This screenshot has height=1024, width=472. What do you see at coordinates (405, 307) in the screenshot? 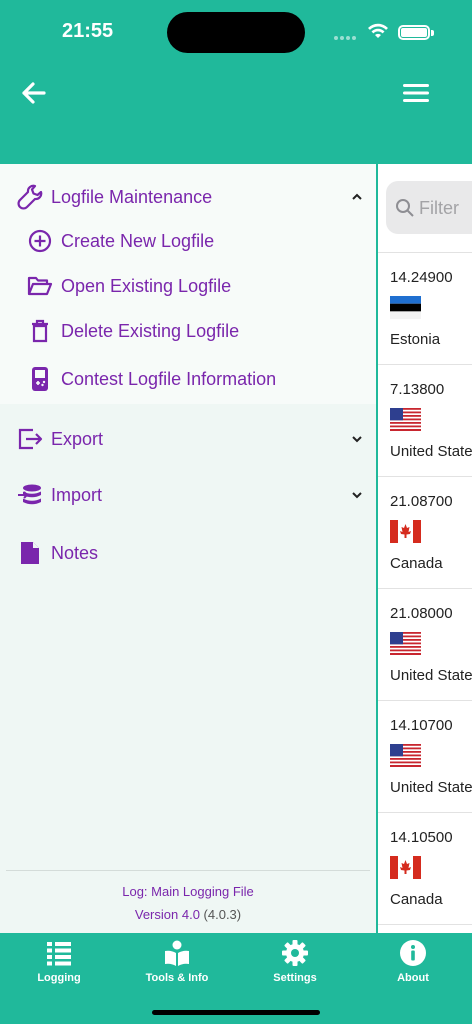
I see `estonia-flag-icon` at bounding box center [405, 307].